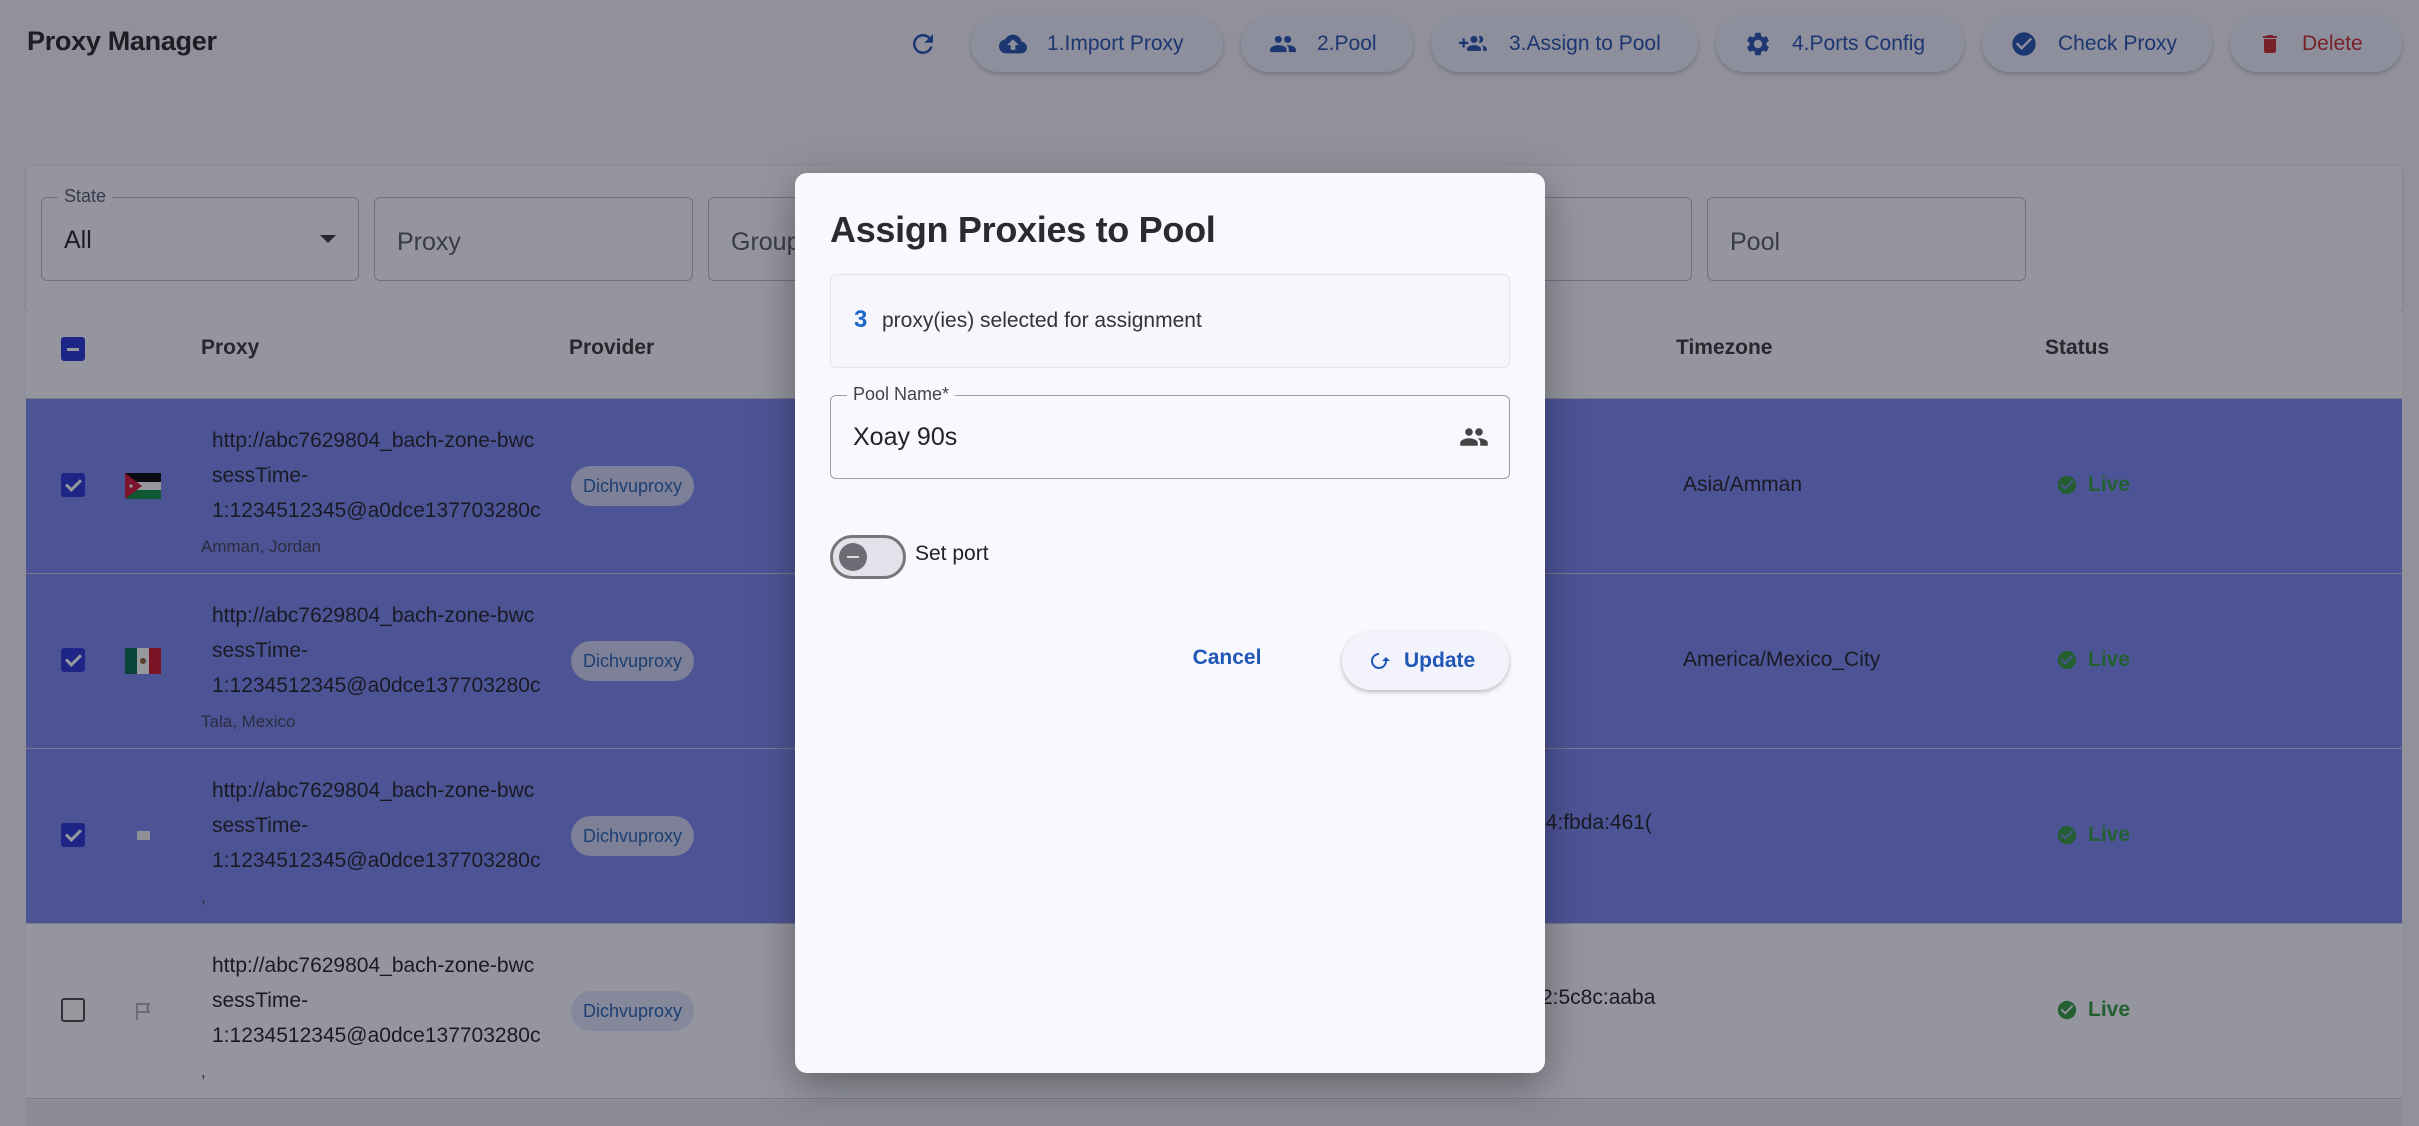 The width and height of the screenshot is (2419, 1126). What do you see at coordinates (1474, 437) in the screenshot?
I see `group-icon` at bounding box center [1474, 437].